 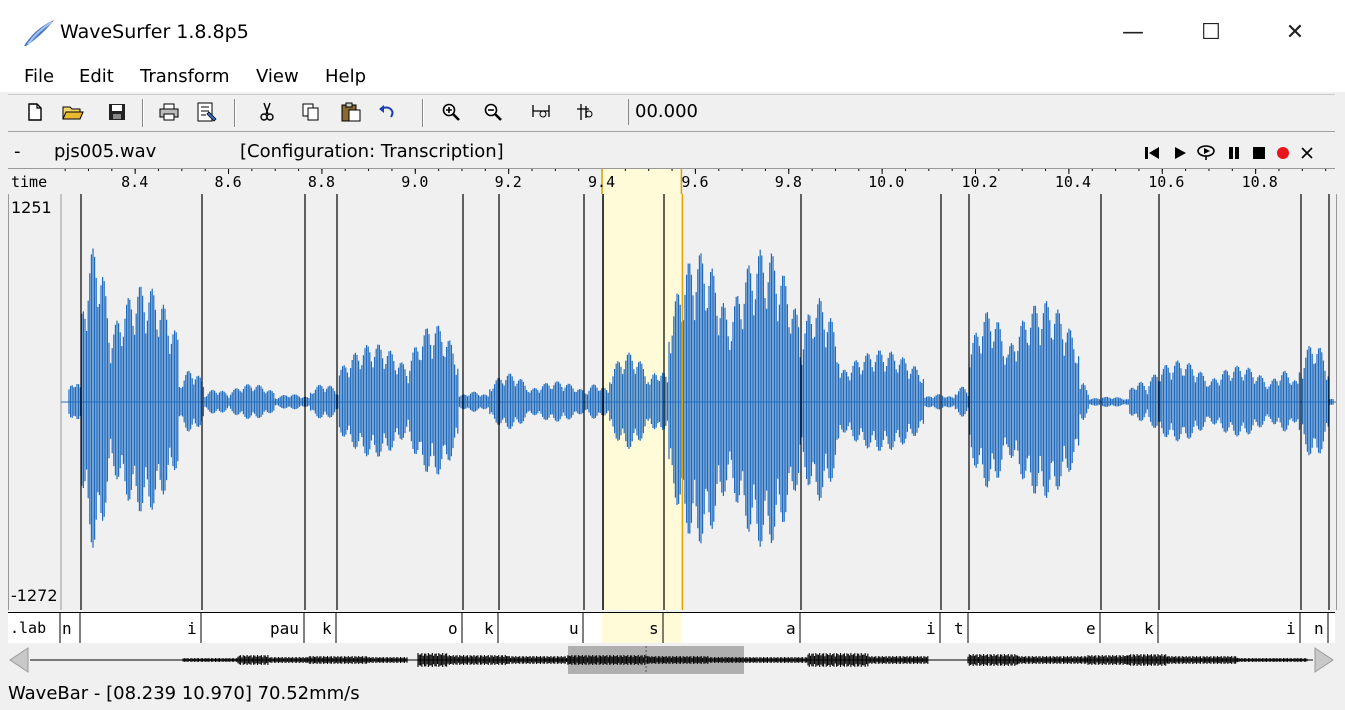 I want to click on record-icon, so click(x=1283, y=153).